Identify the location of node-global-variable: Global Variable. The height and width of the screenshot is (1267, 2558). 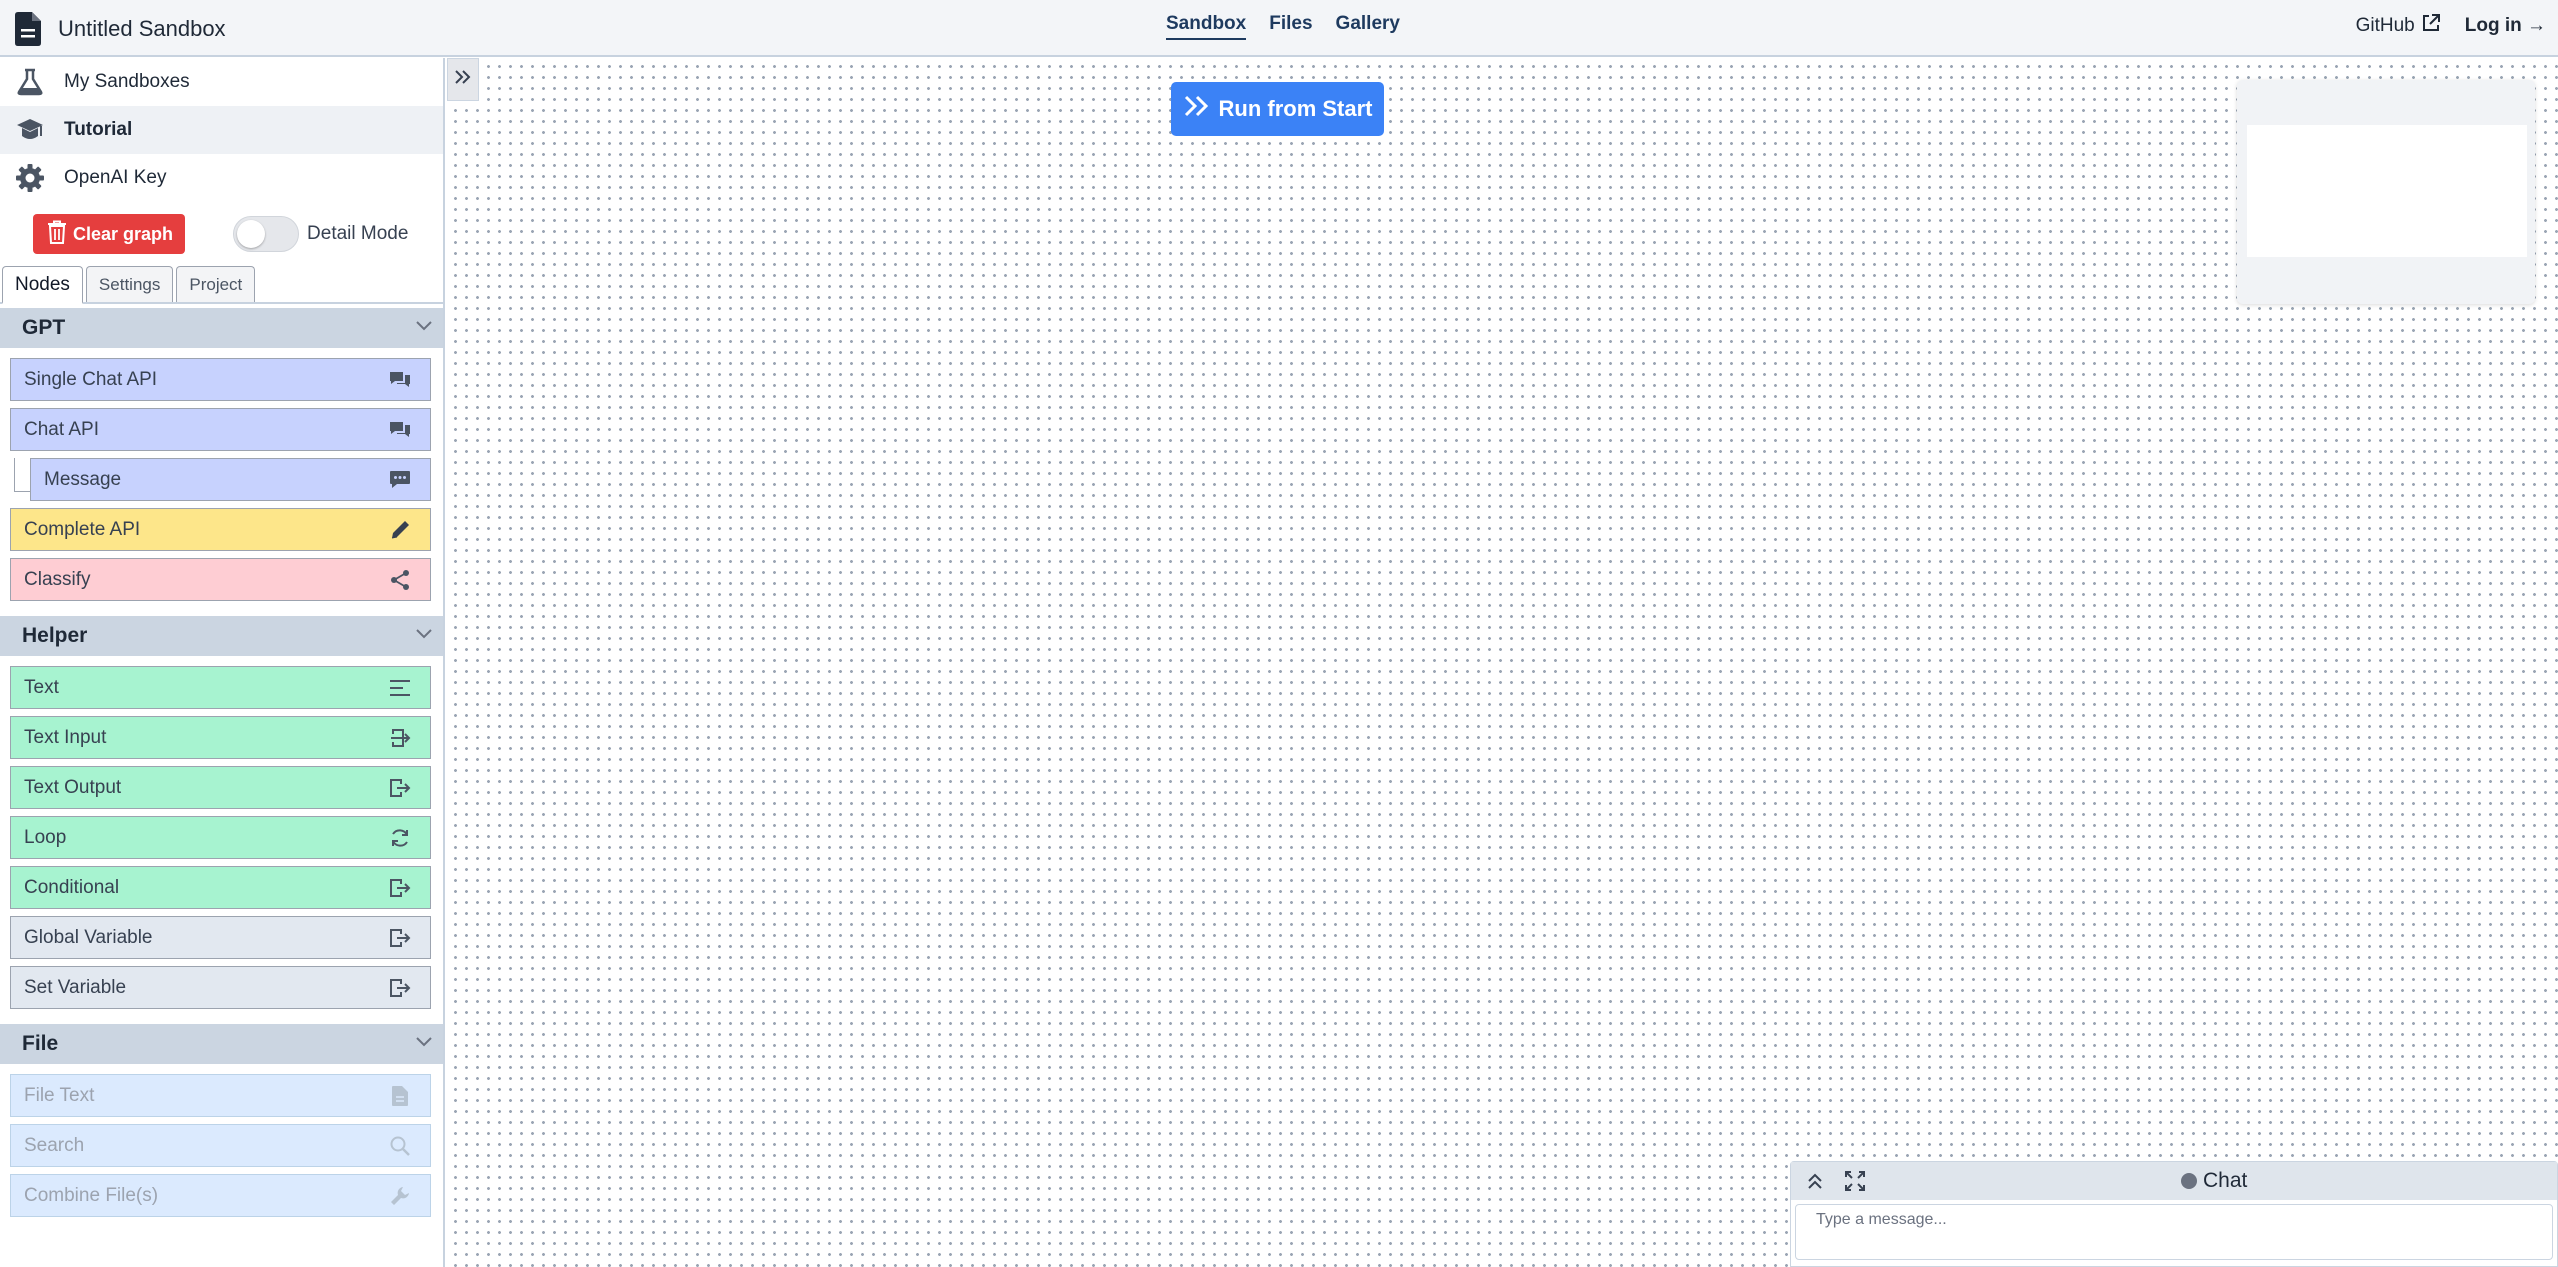
(220, 937).